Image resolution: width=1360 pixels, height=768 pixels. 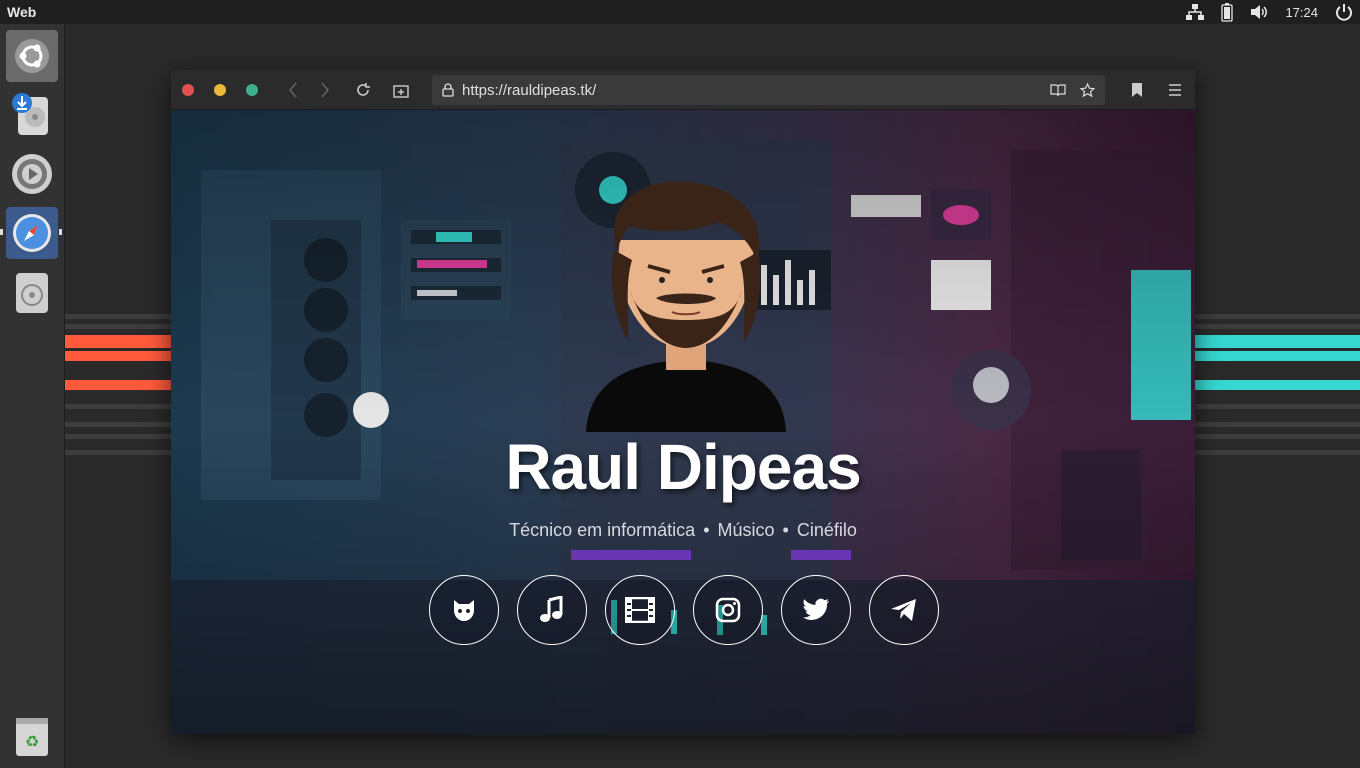 I want to click on avatar, so click(x=686, y=306).